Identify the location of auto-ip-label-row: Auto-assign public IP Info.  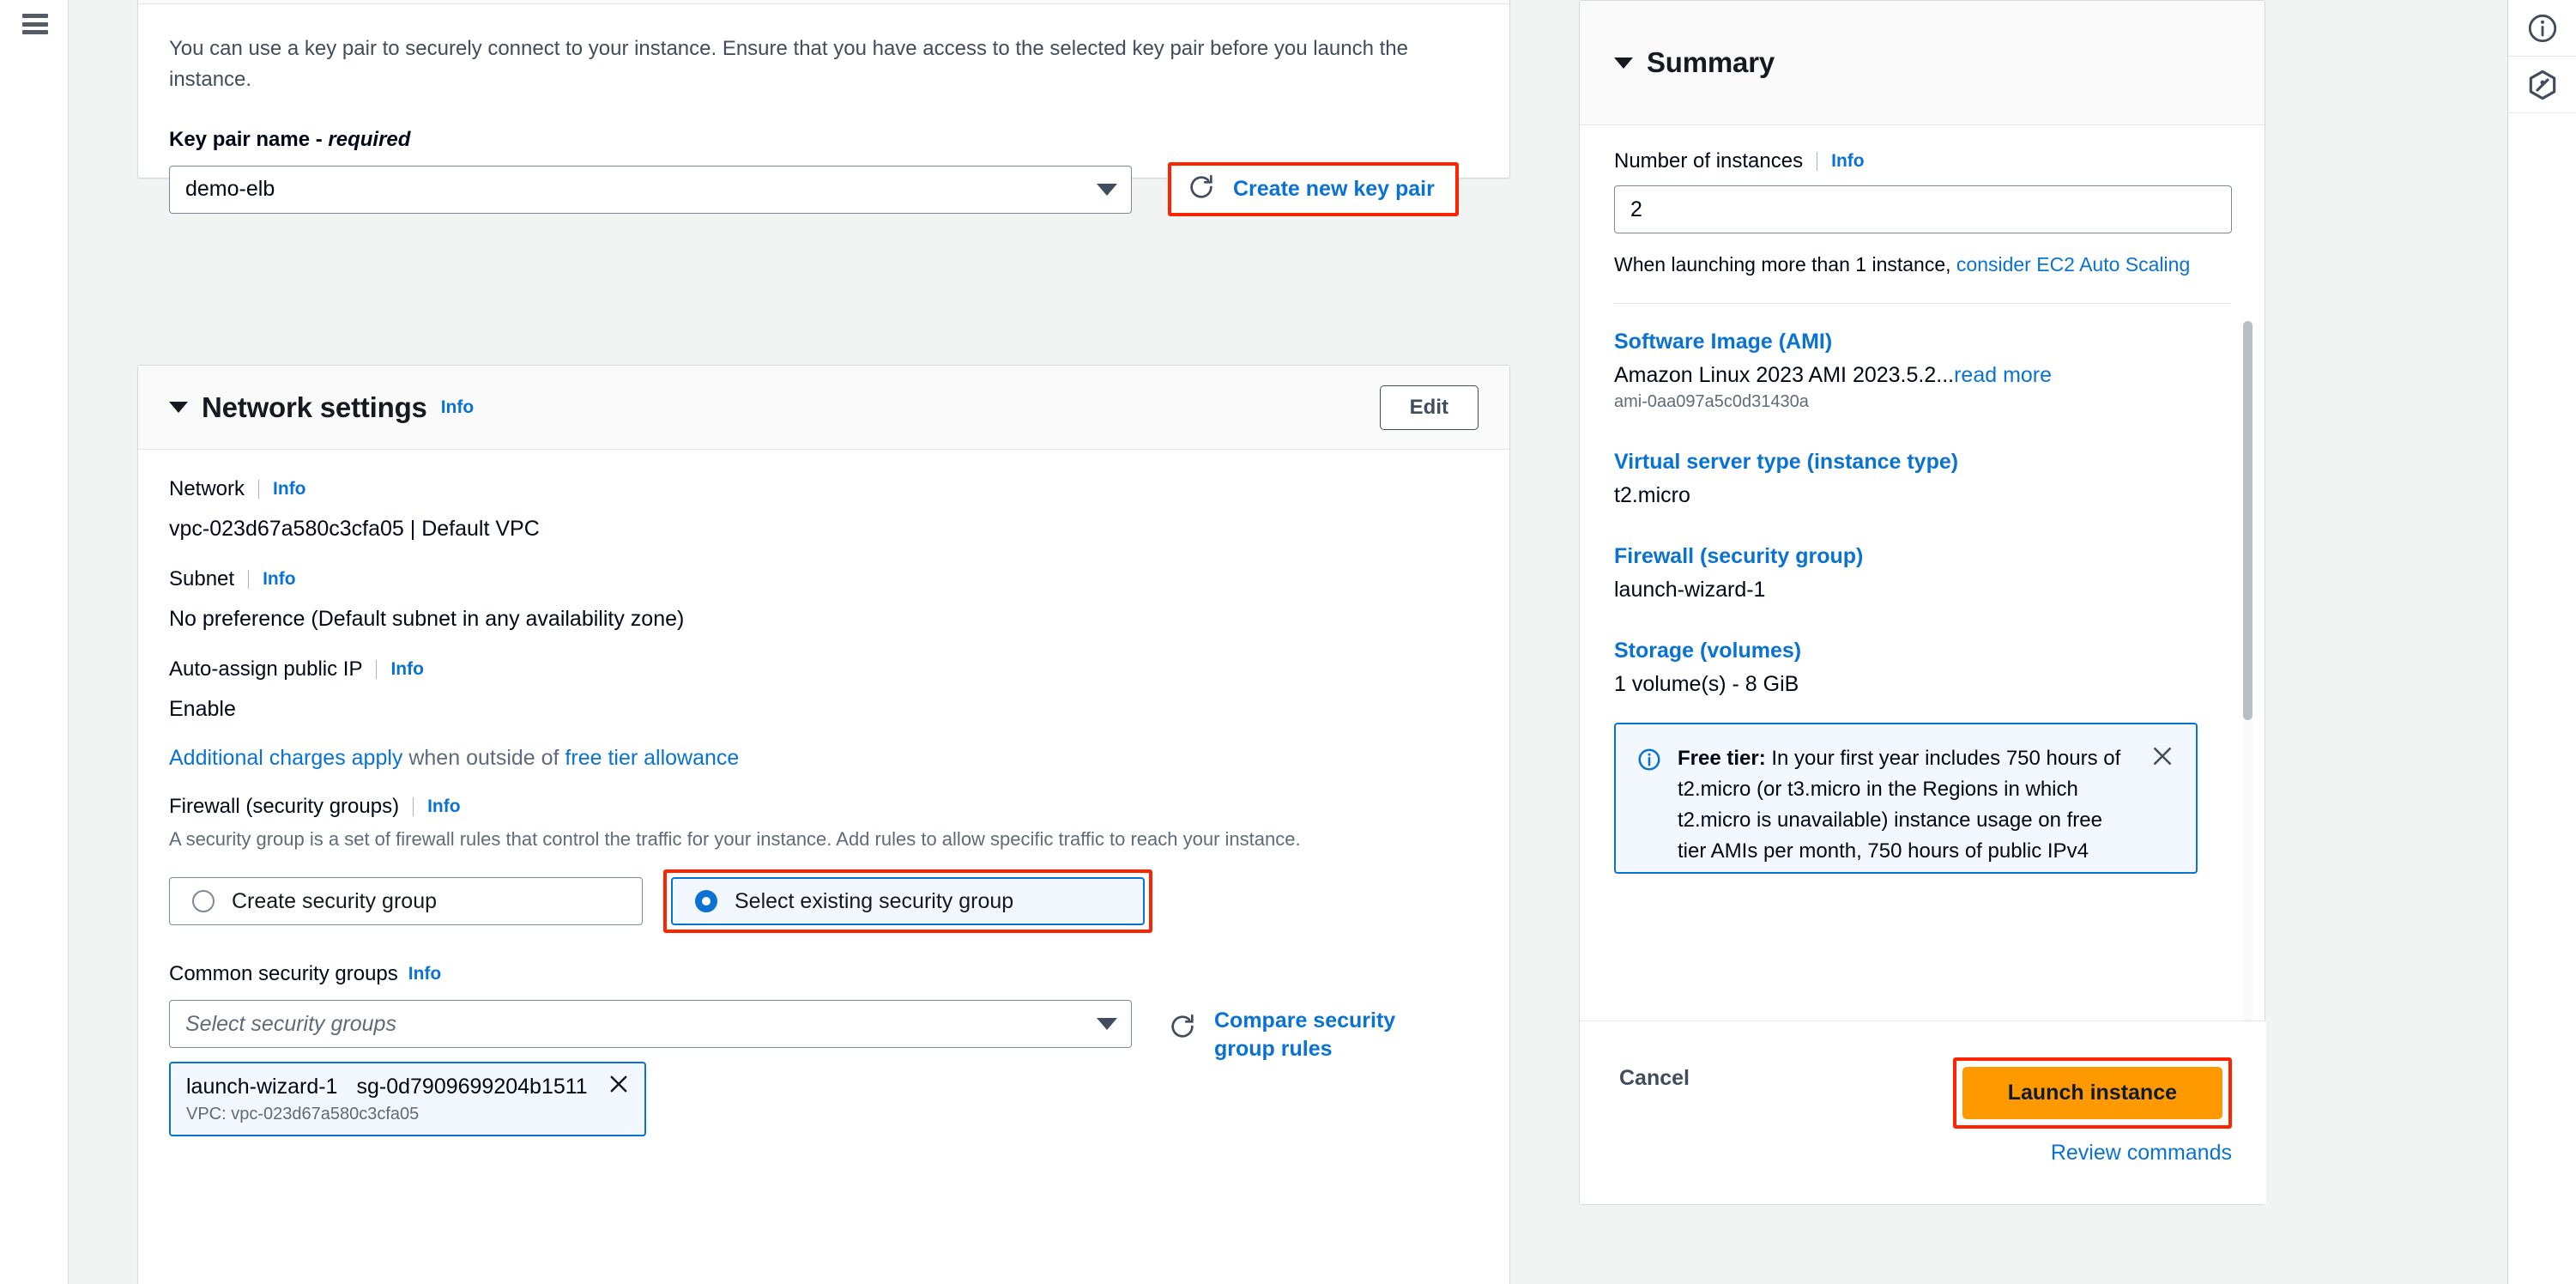
(823, 669).